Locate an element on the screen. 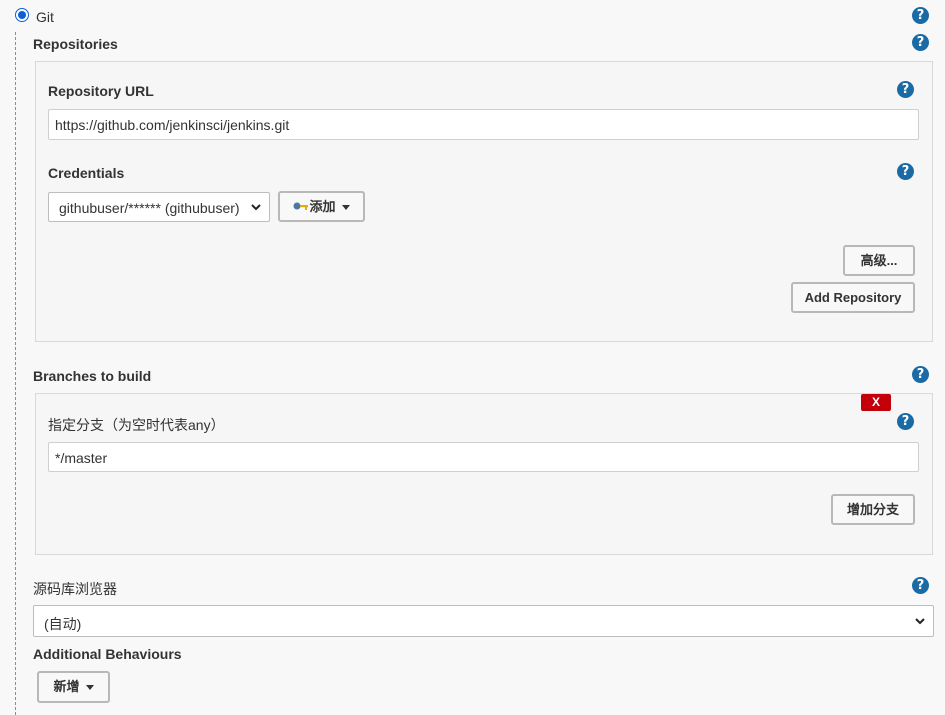  branch-specifier-label: 指定分支（为空时代表any） is located at coordinates (136, 425).